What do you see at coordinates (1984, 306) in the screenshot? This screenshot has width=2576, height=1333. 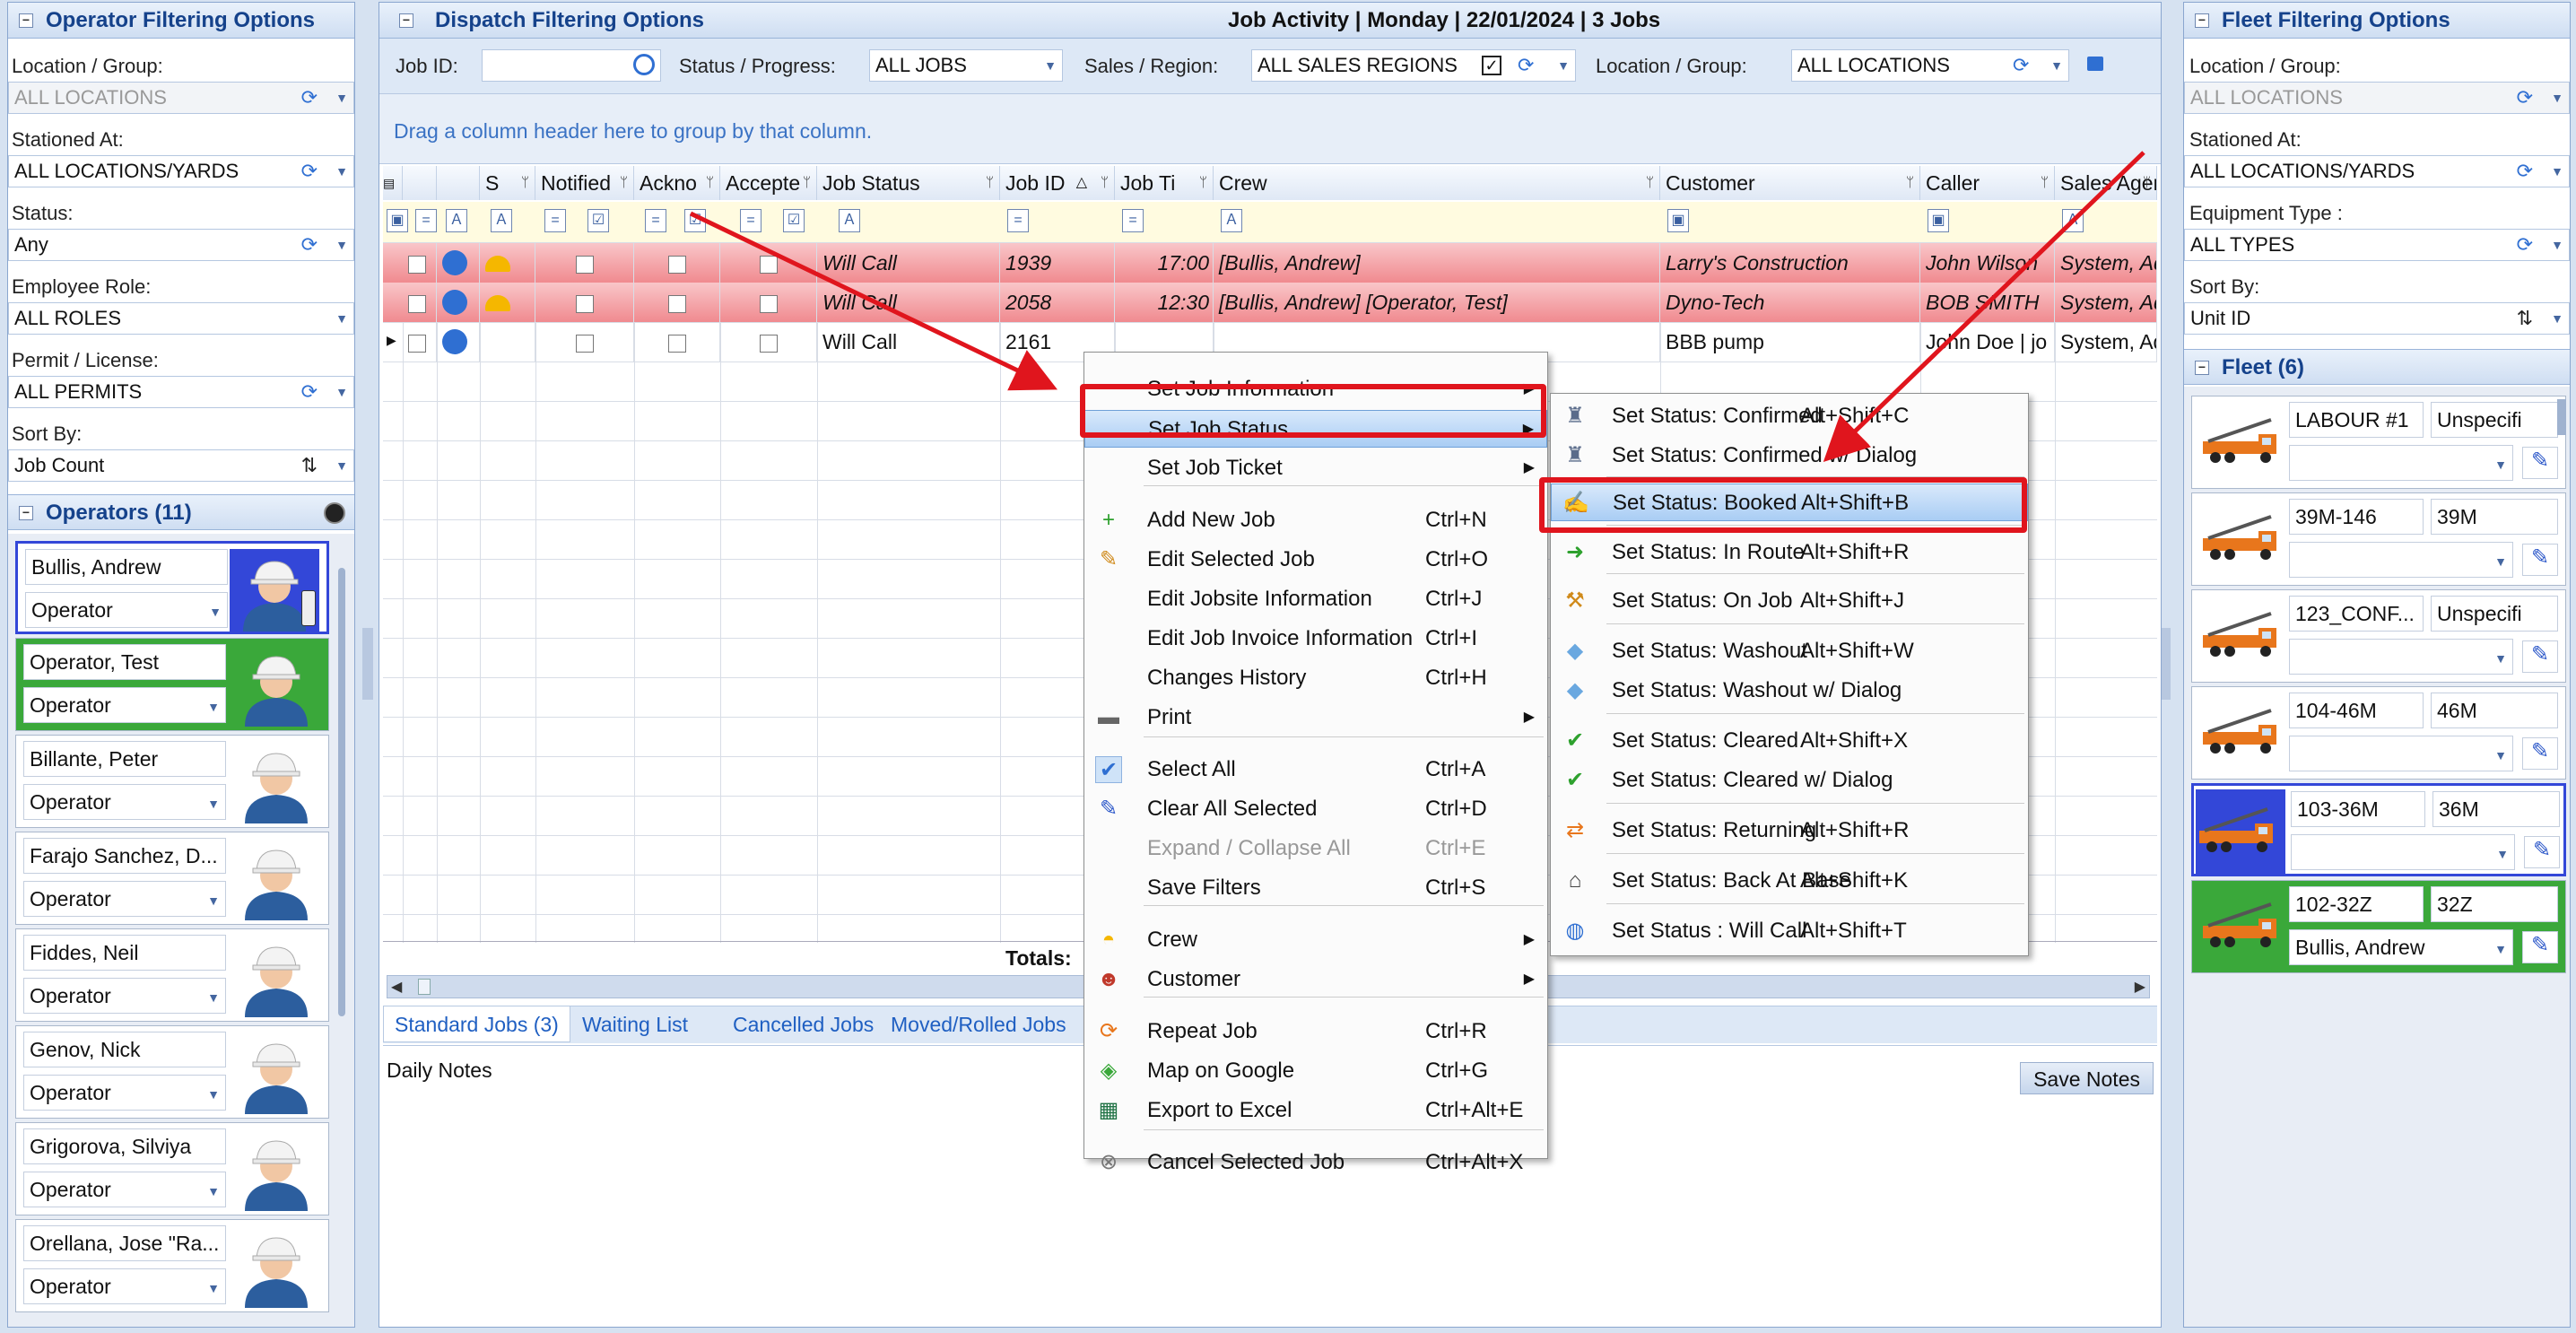 I see `arrow-to-set-status-booked` at bounding box center [1984, 306].